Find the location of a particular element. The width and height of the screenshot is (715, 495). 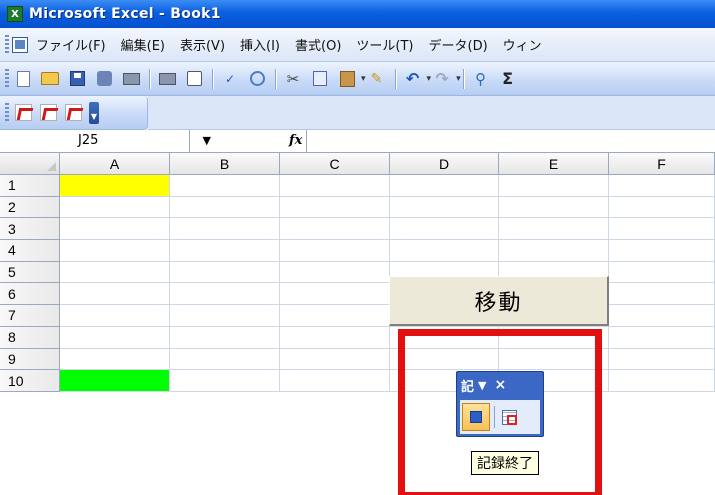

menu-view: 表示(V) is located at coordinates (202, 44).